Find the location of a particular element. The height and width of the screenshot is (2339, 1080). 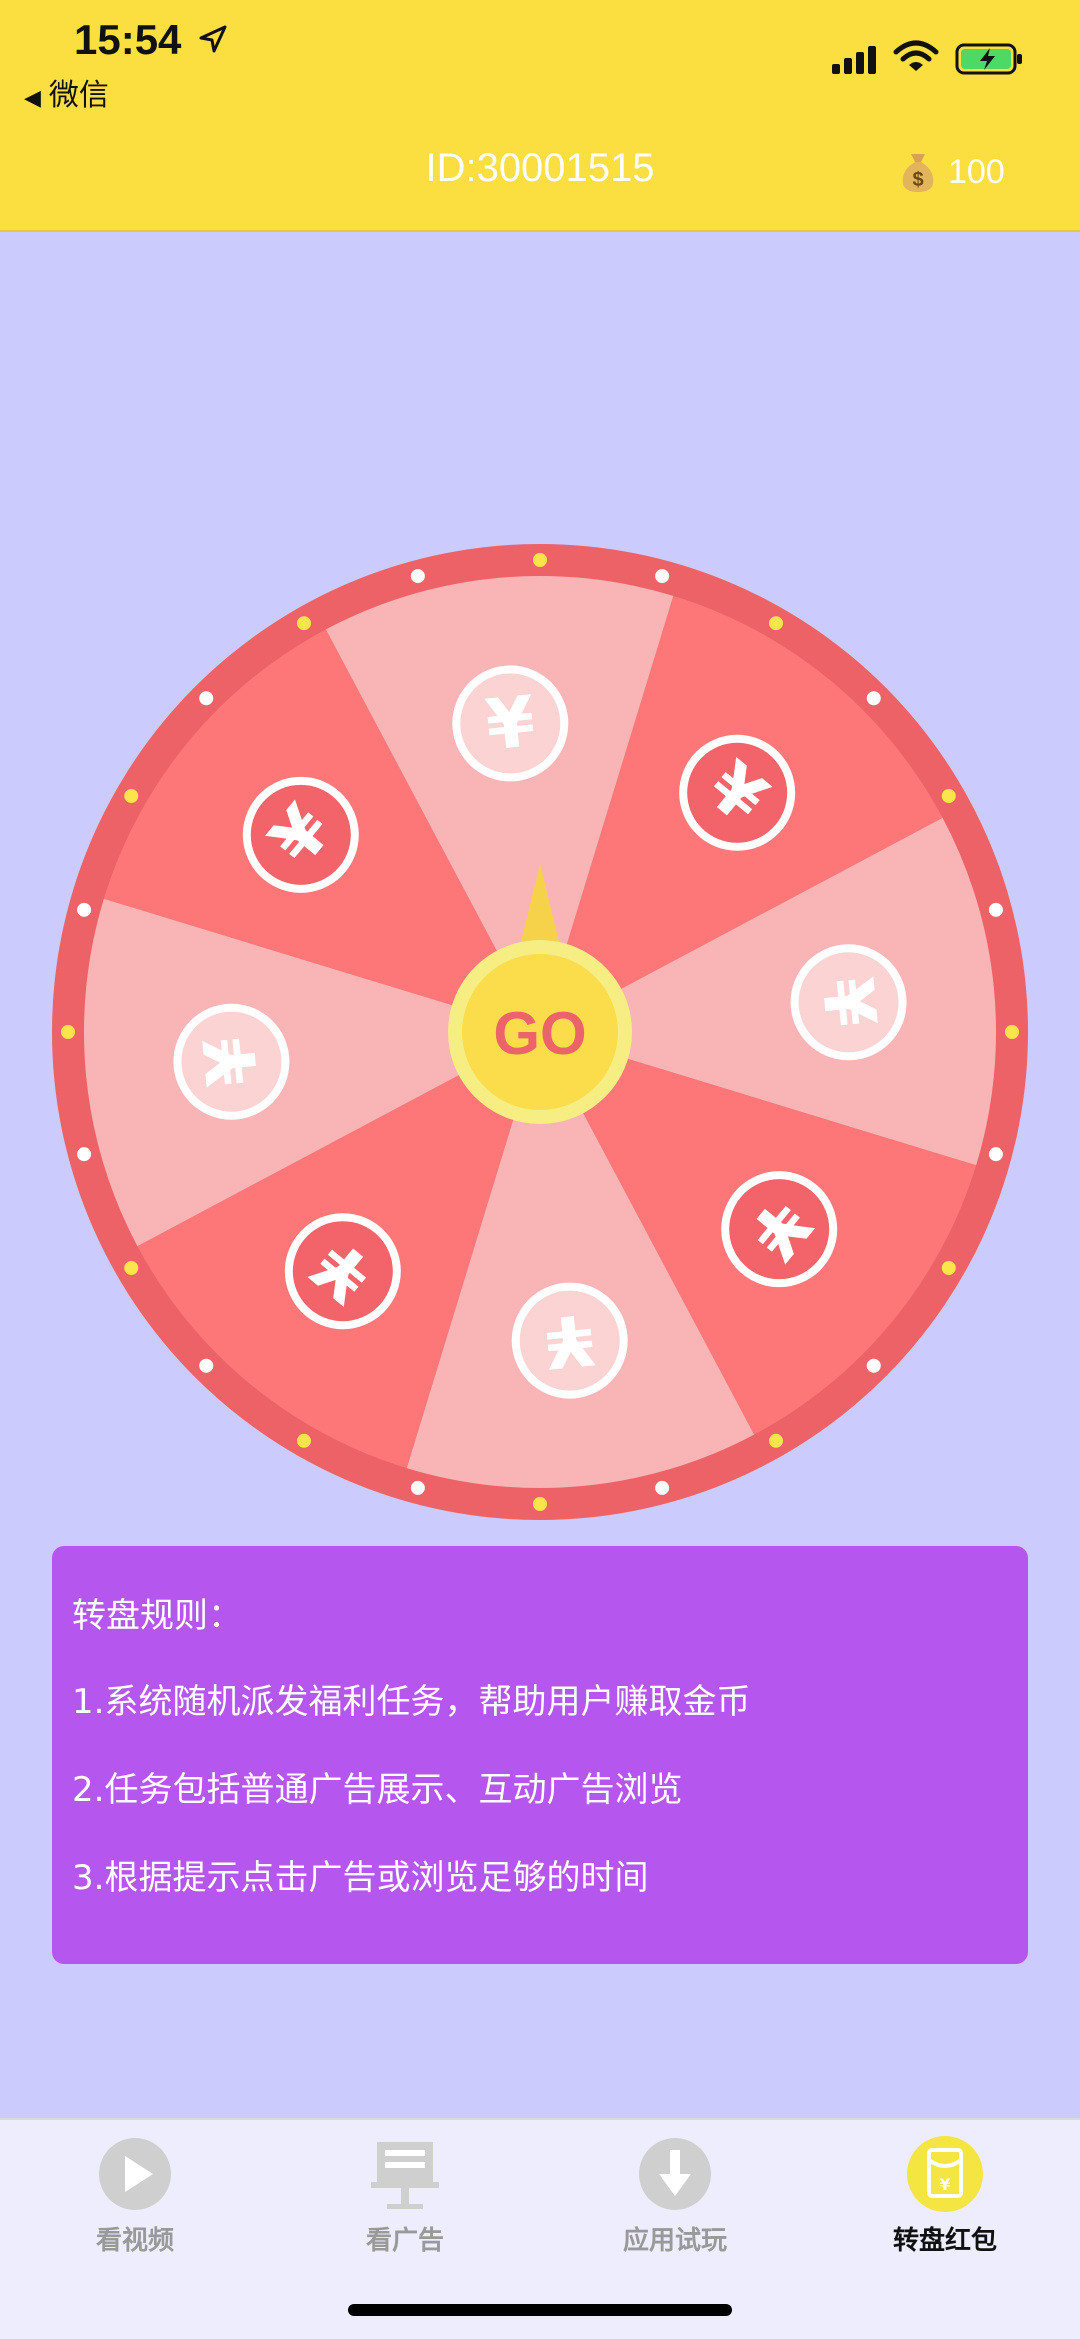

go-button-label: GO is located at coordinates (539, 1033).